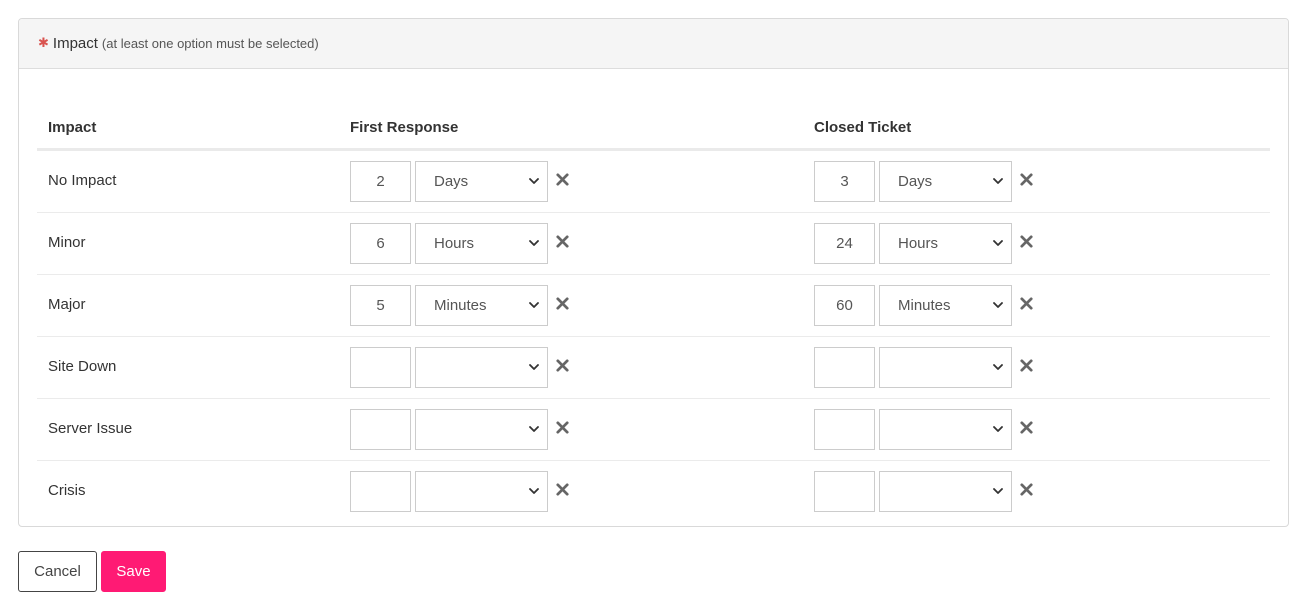 This screenshot has width=1310, height=610. What do you see at coordinates (75, 43) in the screenshot?
I see `panel-title: Impact` at bounding box center [75, 43].